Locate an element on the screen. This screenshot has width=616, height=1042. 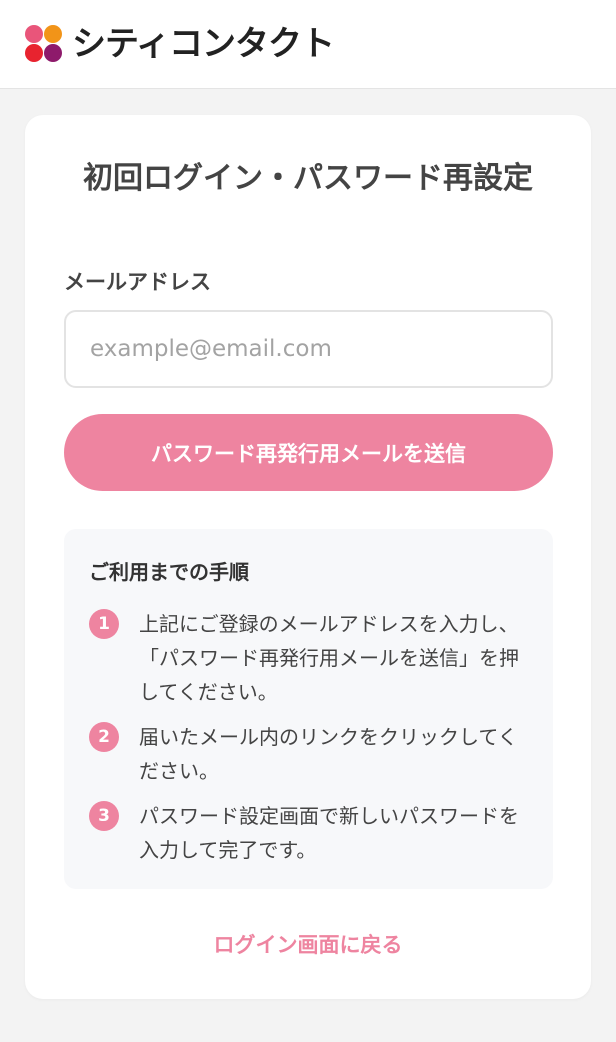
brand-logo-icon is located at coordinates (44, 44).